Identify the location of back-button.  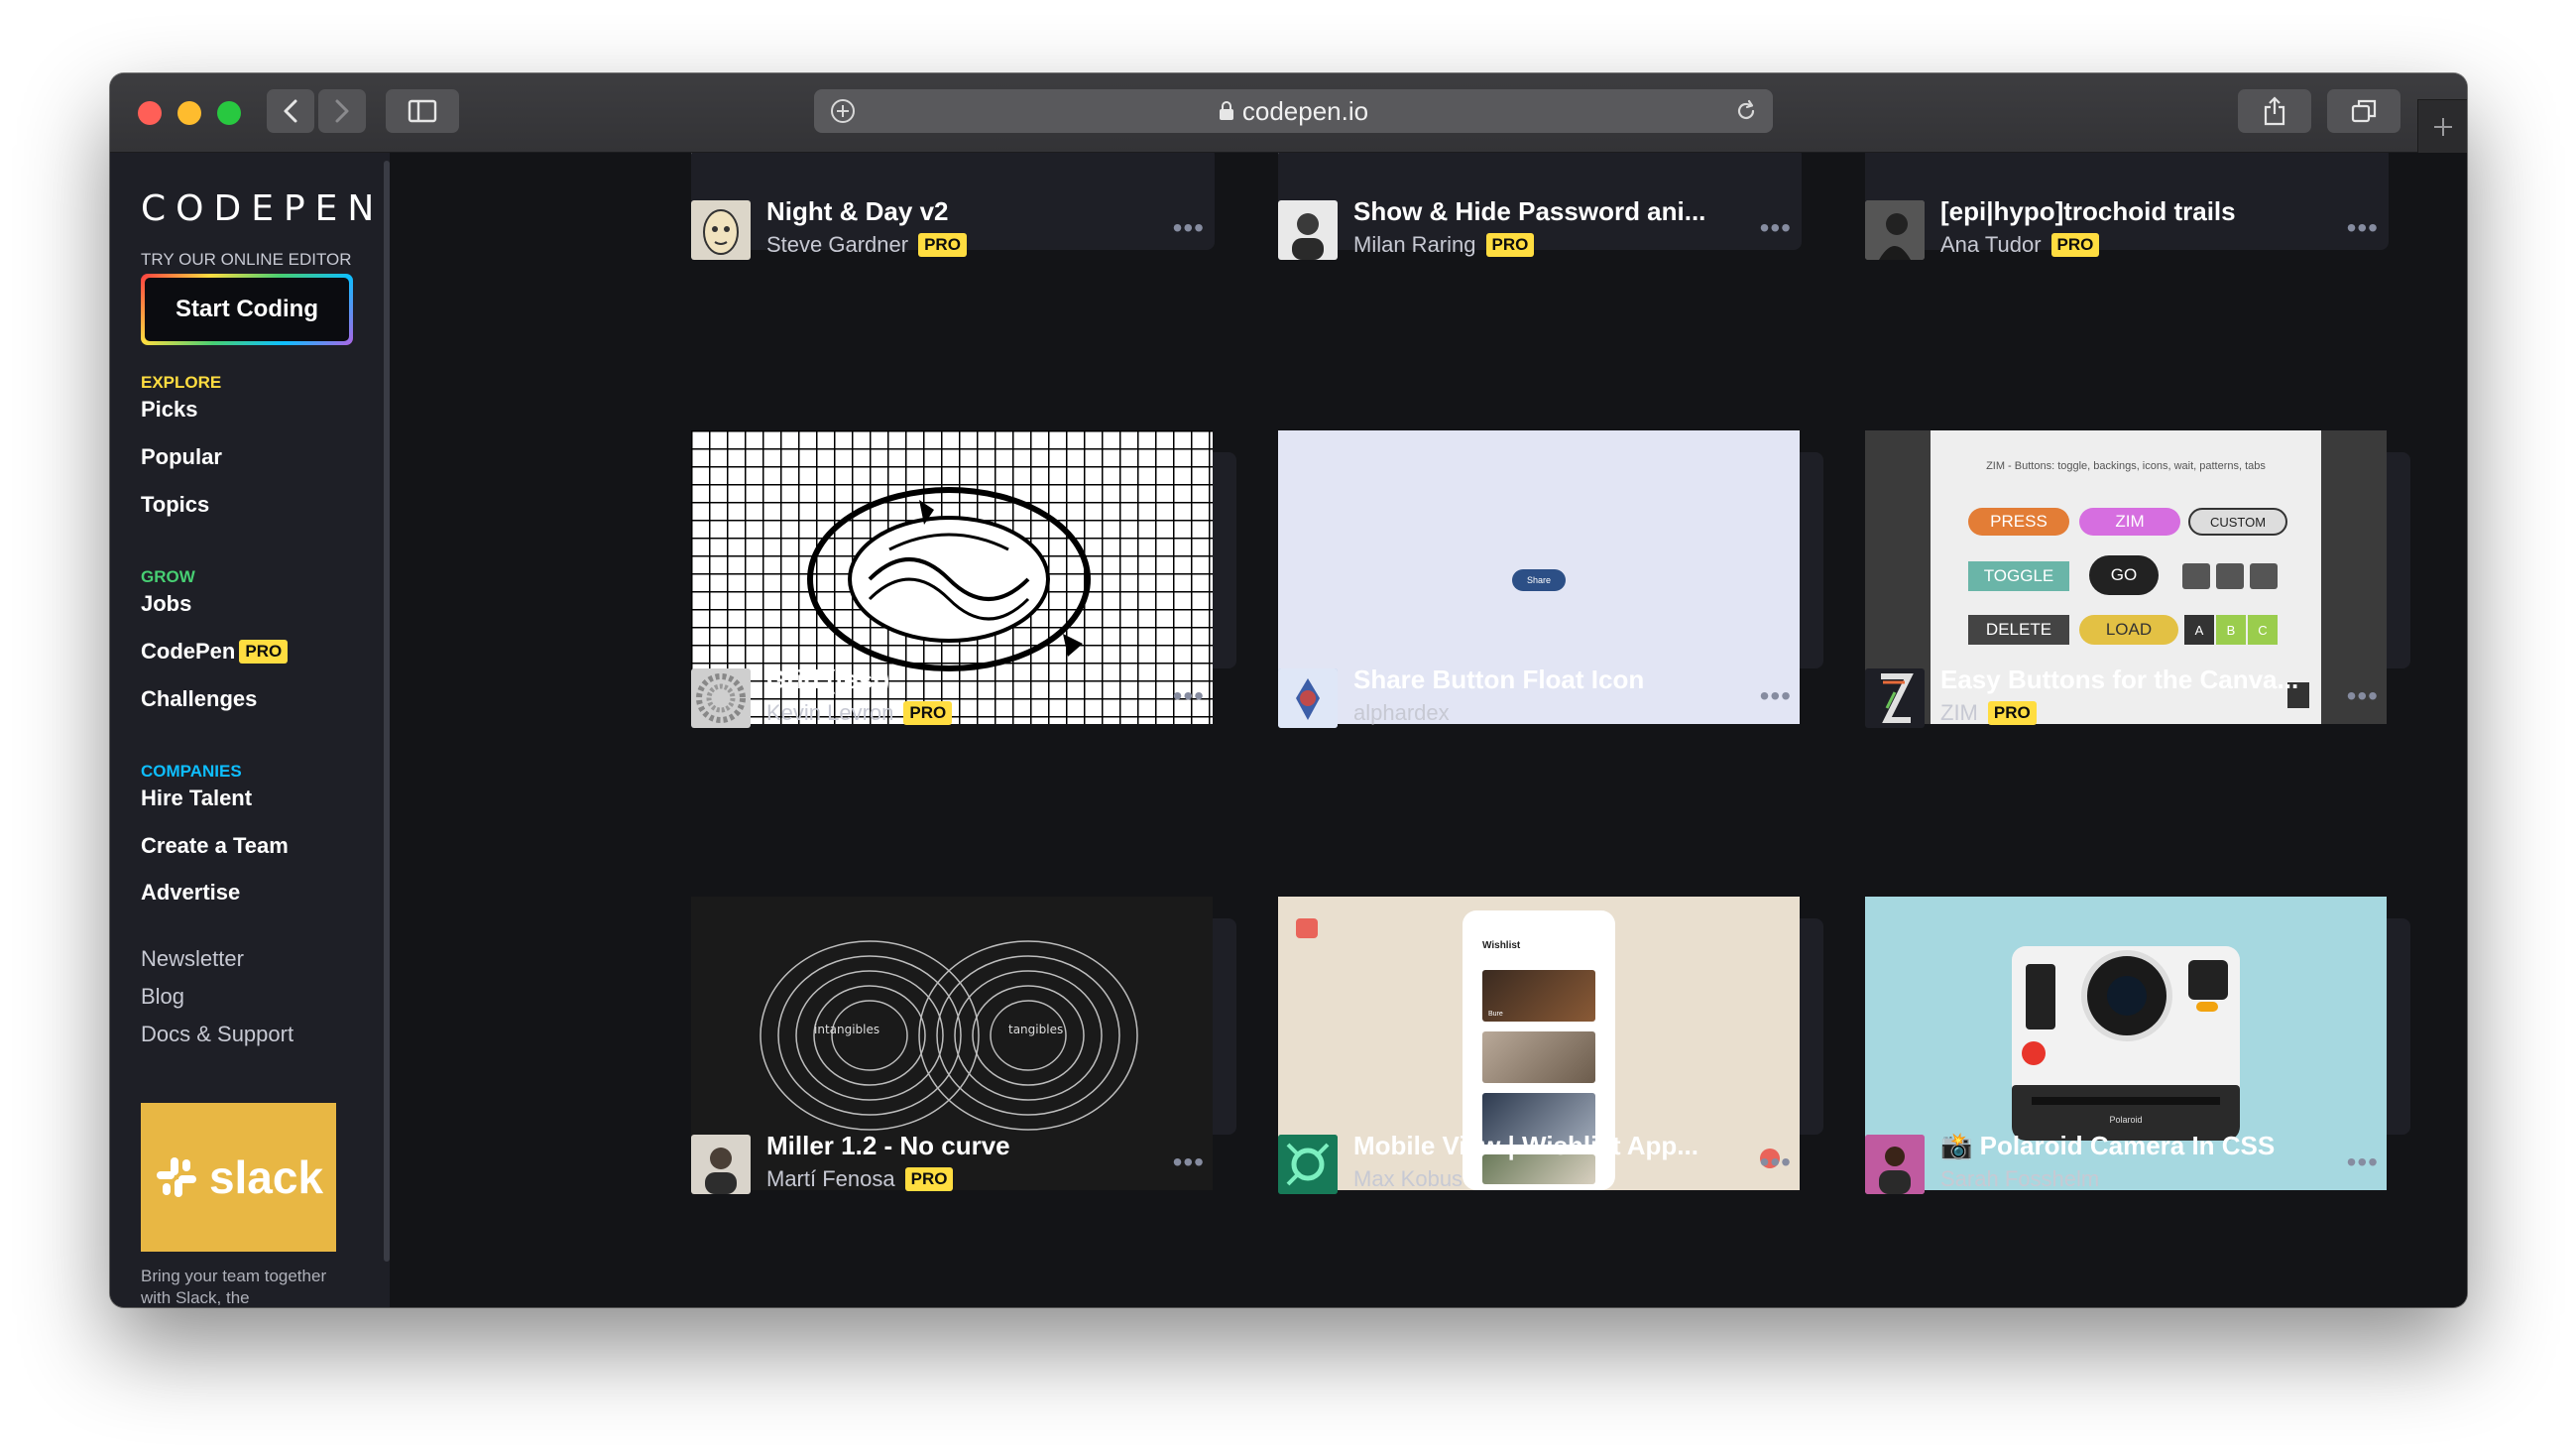
(290, 111).